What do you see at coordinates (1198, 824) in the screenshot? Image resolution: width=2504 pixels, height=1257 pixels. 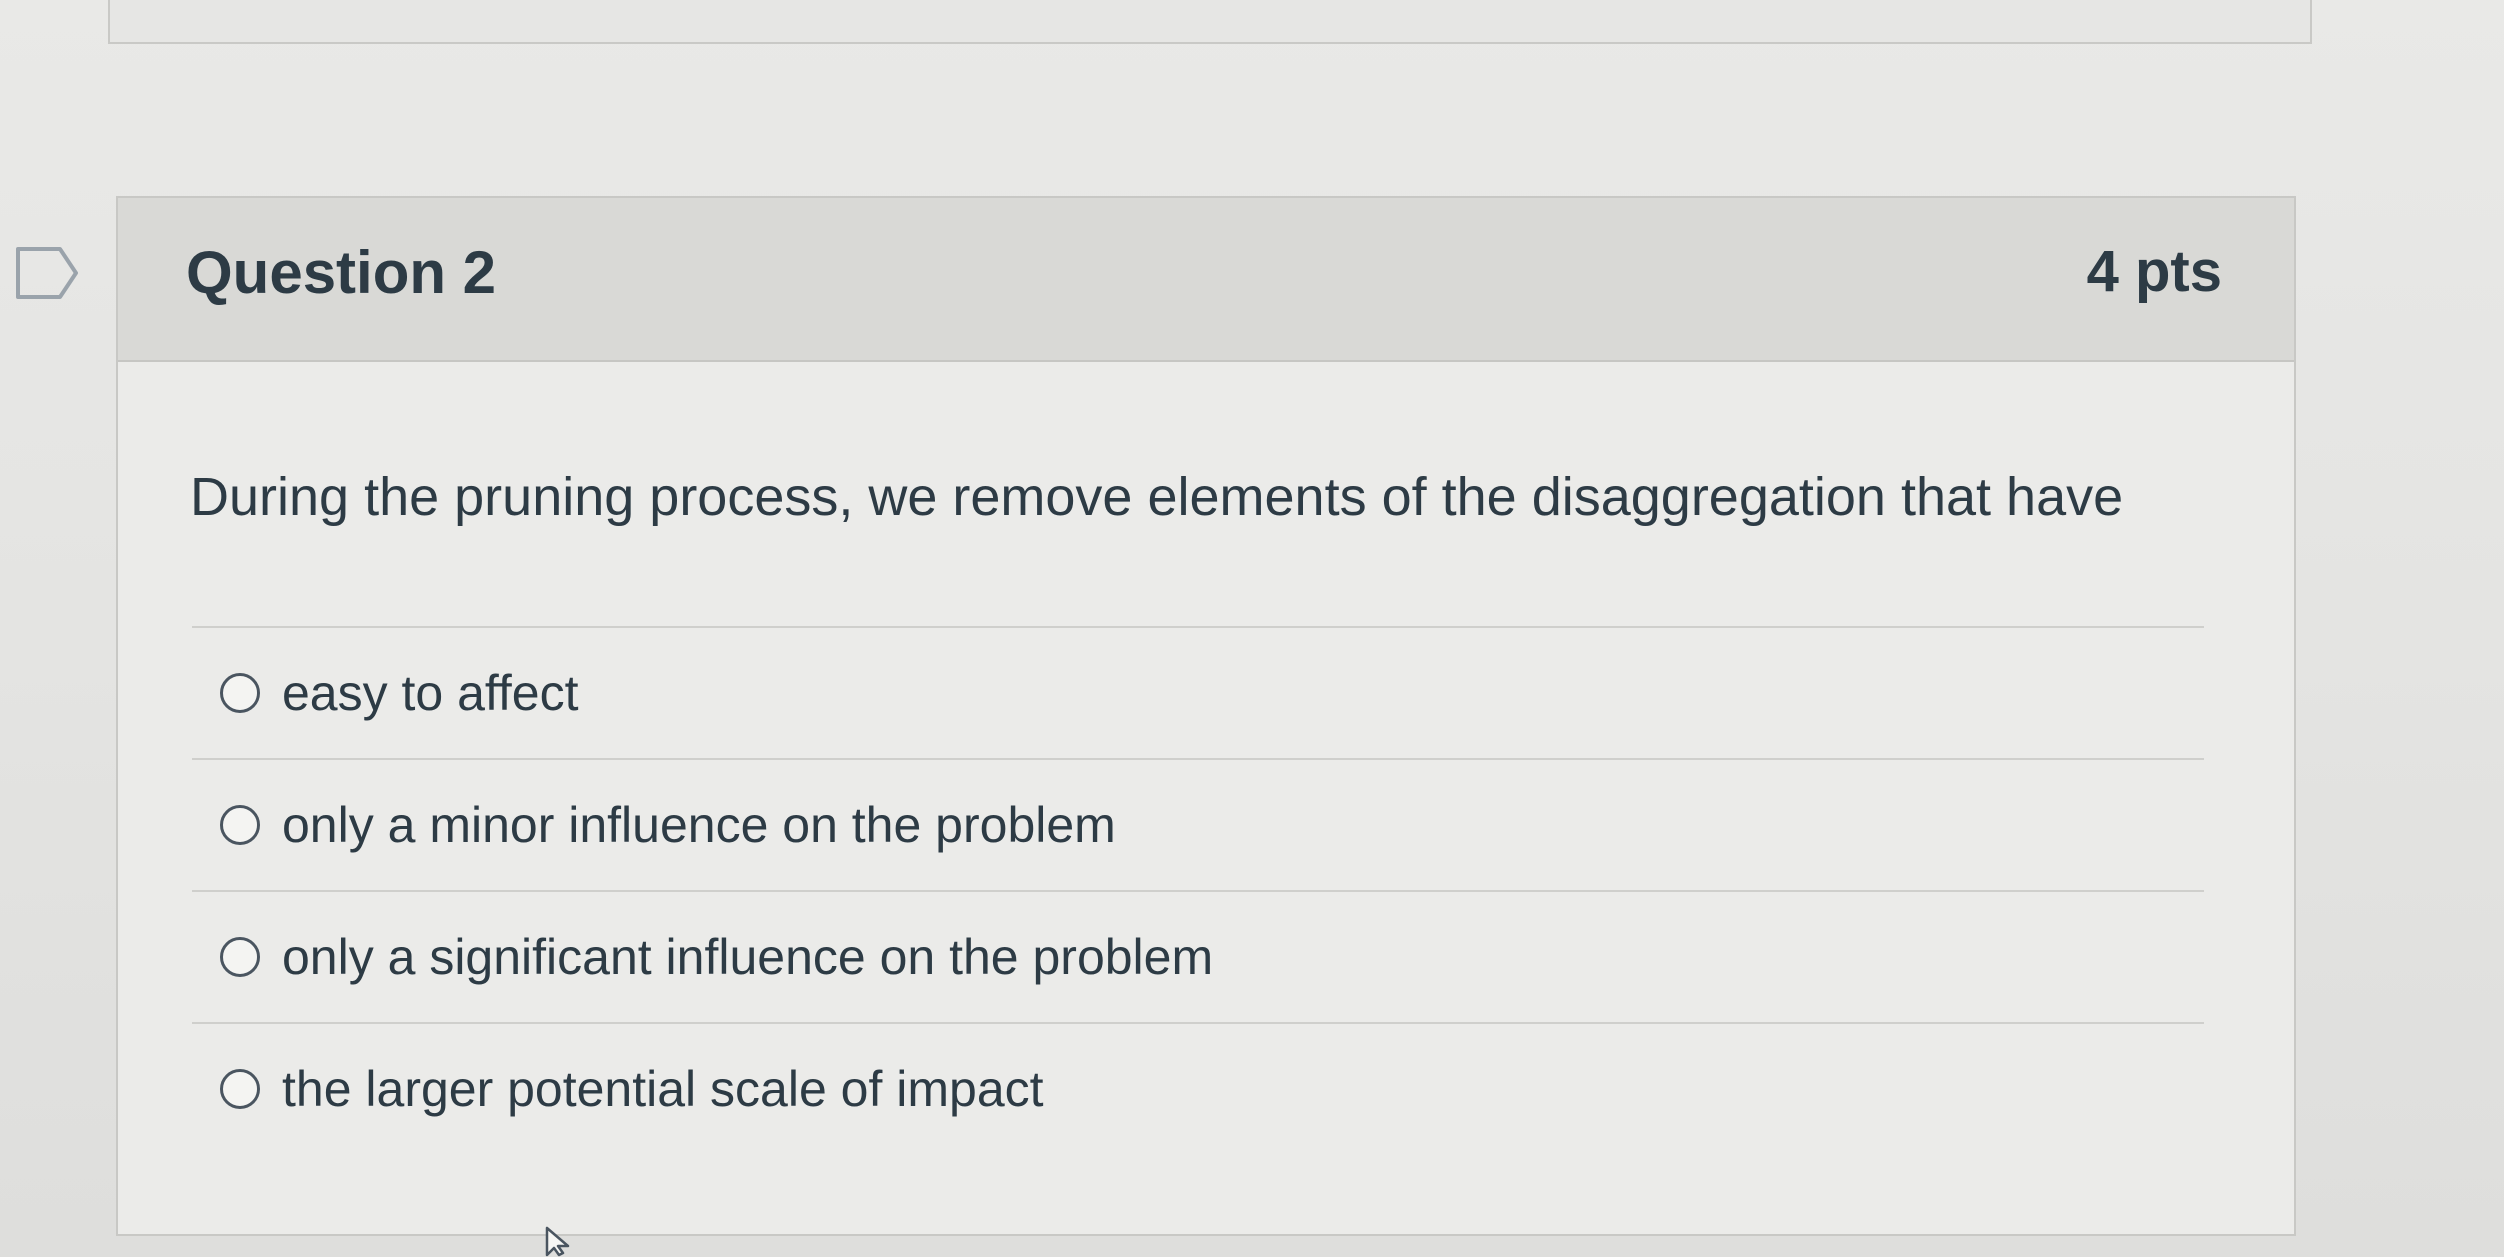 I see `answer-option: only a minor influence on the problem` at bounding box center [1198, 824].